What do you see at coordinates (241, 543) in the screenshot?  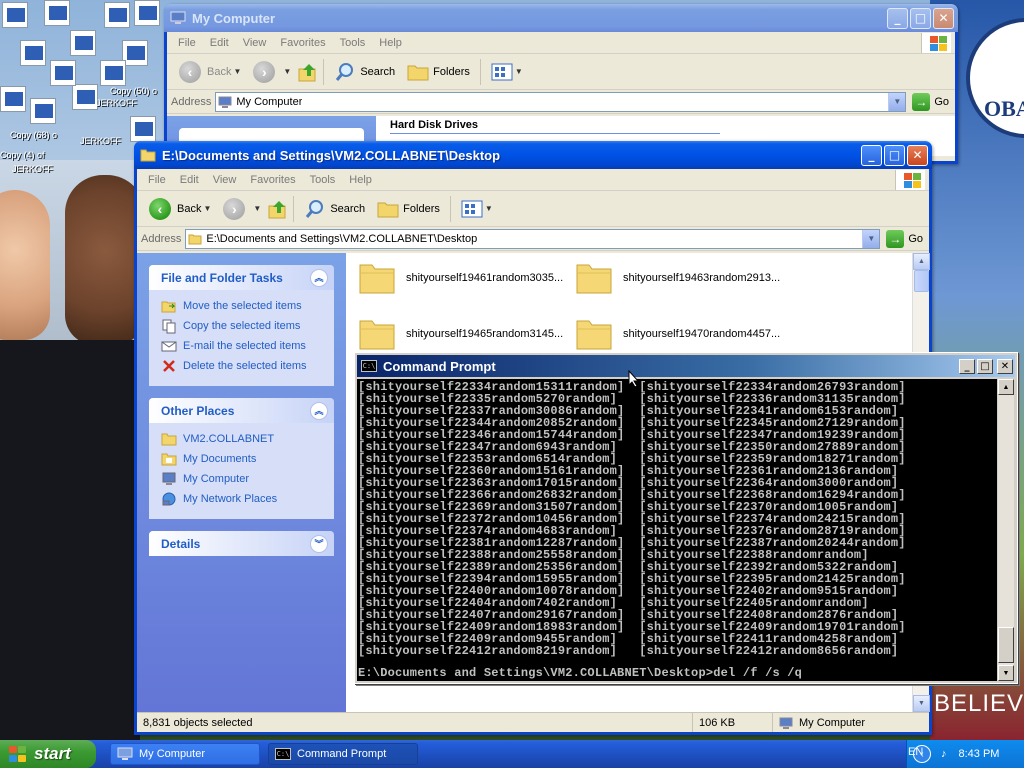 I see `details-header: Details ︾` at bounding box center [241, 543].